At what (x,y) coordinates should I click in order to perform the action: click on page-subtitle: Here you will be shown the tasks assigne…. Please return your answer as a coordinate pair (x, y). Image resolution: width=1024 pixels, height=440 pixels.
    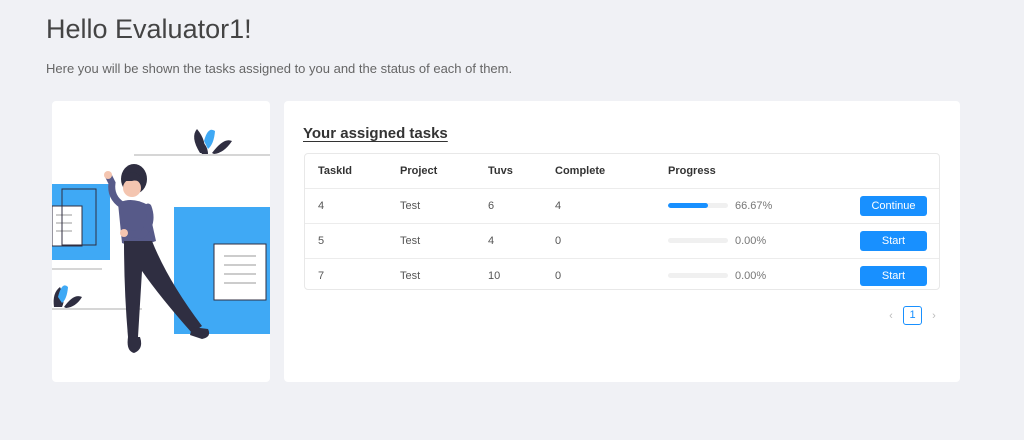
    Looking at the image, I should click on (279, 68).